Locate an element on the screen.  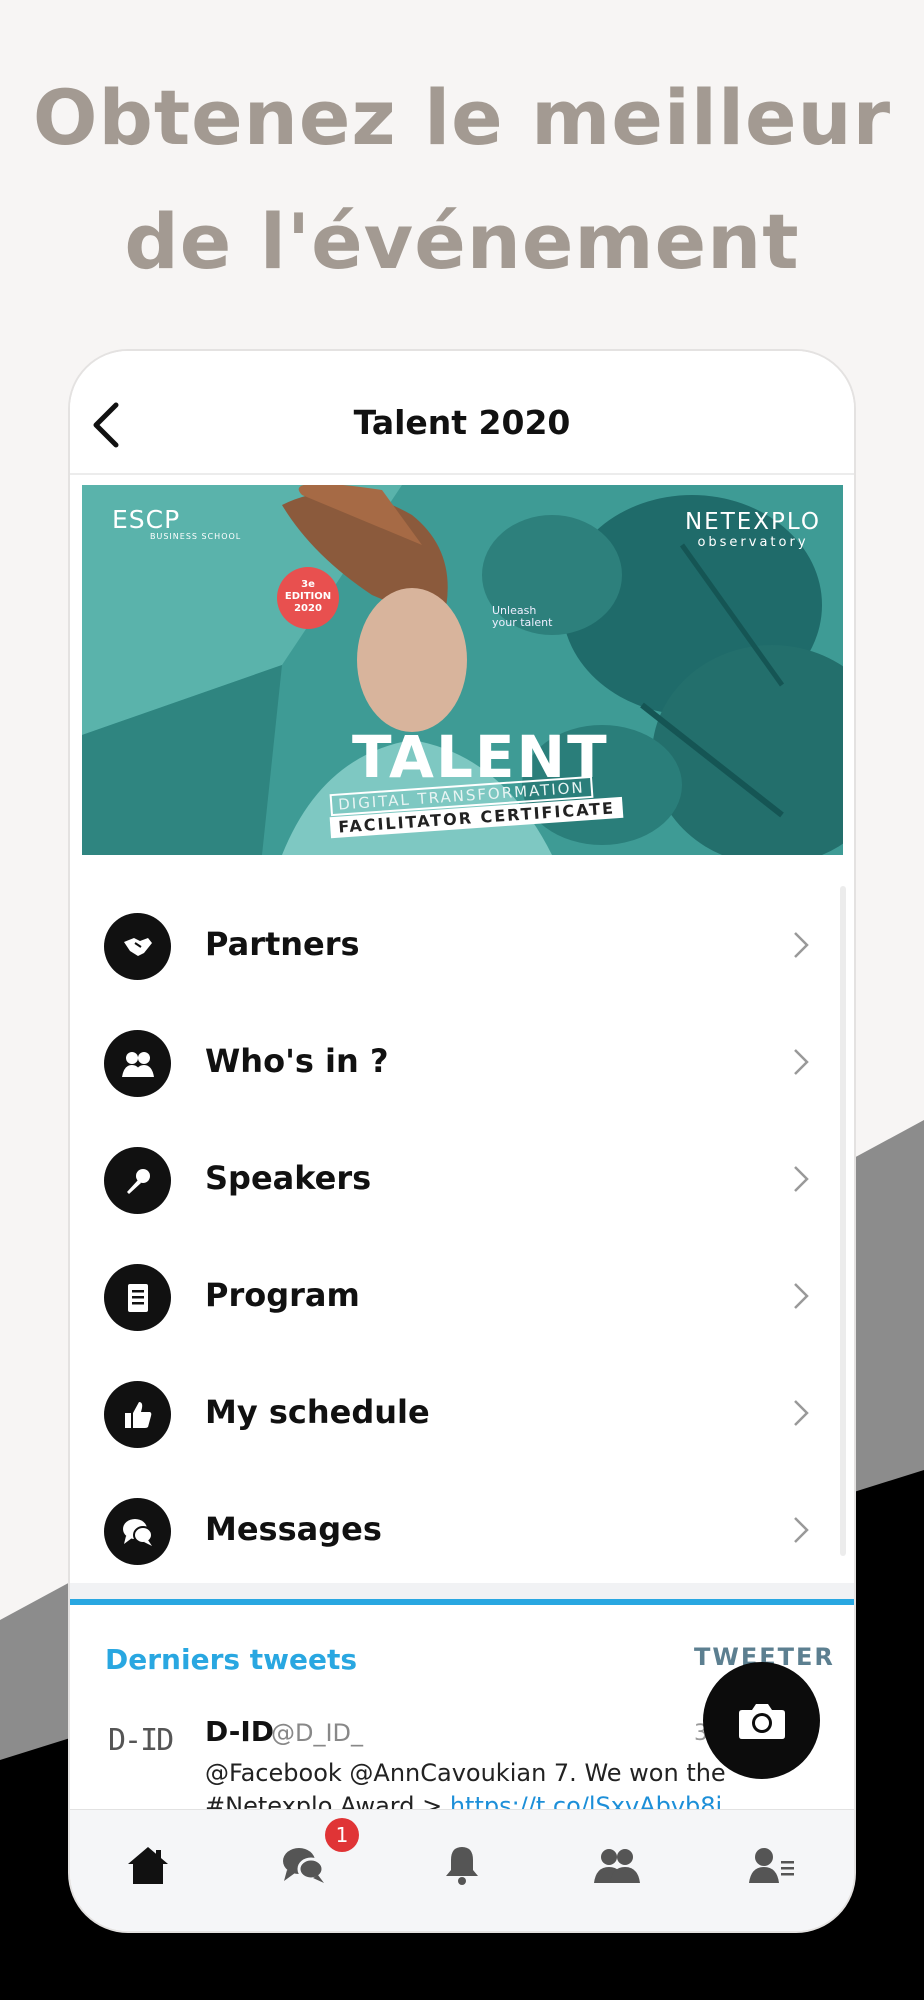
profile-list-icon is located at coordinates (771, 1865).